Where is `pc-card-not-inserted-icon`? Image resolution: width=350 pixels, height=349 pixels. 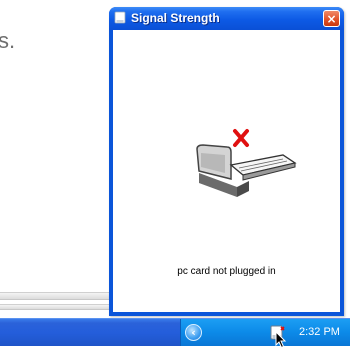 pc-card-not-inserted-icon is located at coordinates (246, 163).